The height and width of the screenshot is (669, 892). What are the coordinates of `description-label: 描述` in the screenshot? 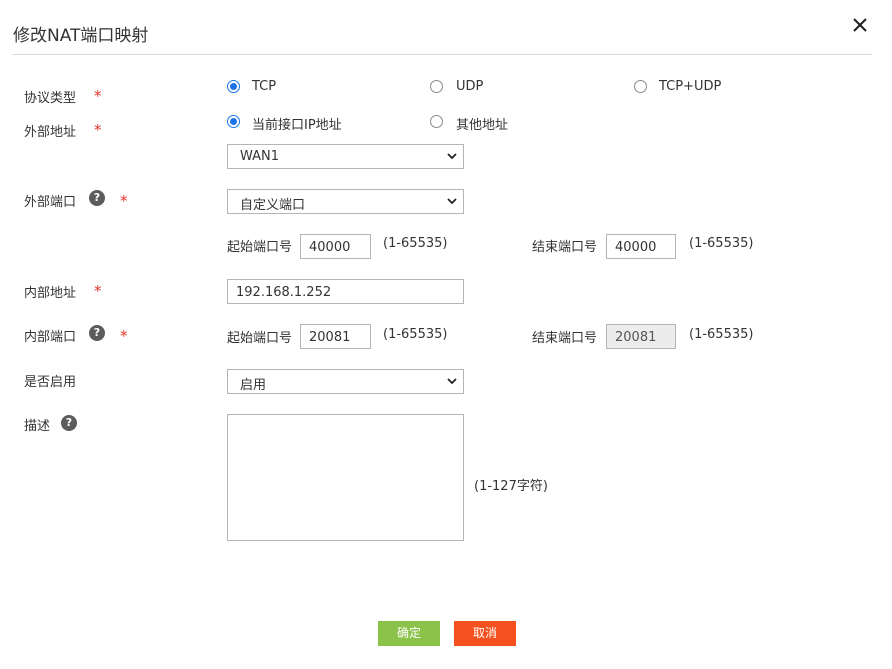 It's located at (37, 426).